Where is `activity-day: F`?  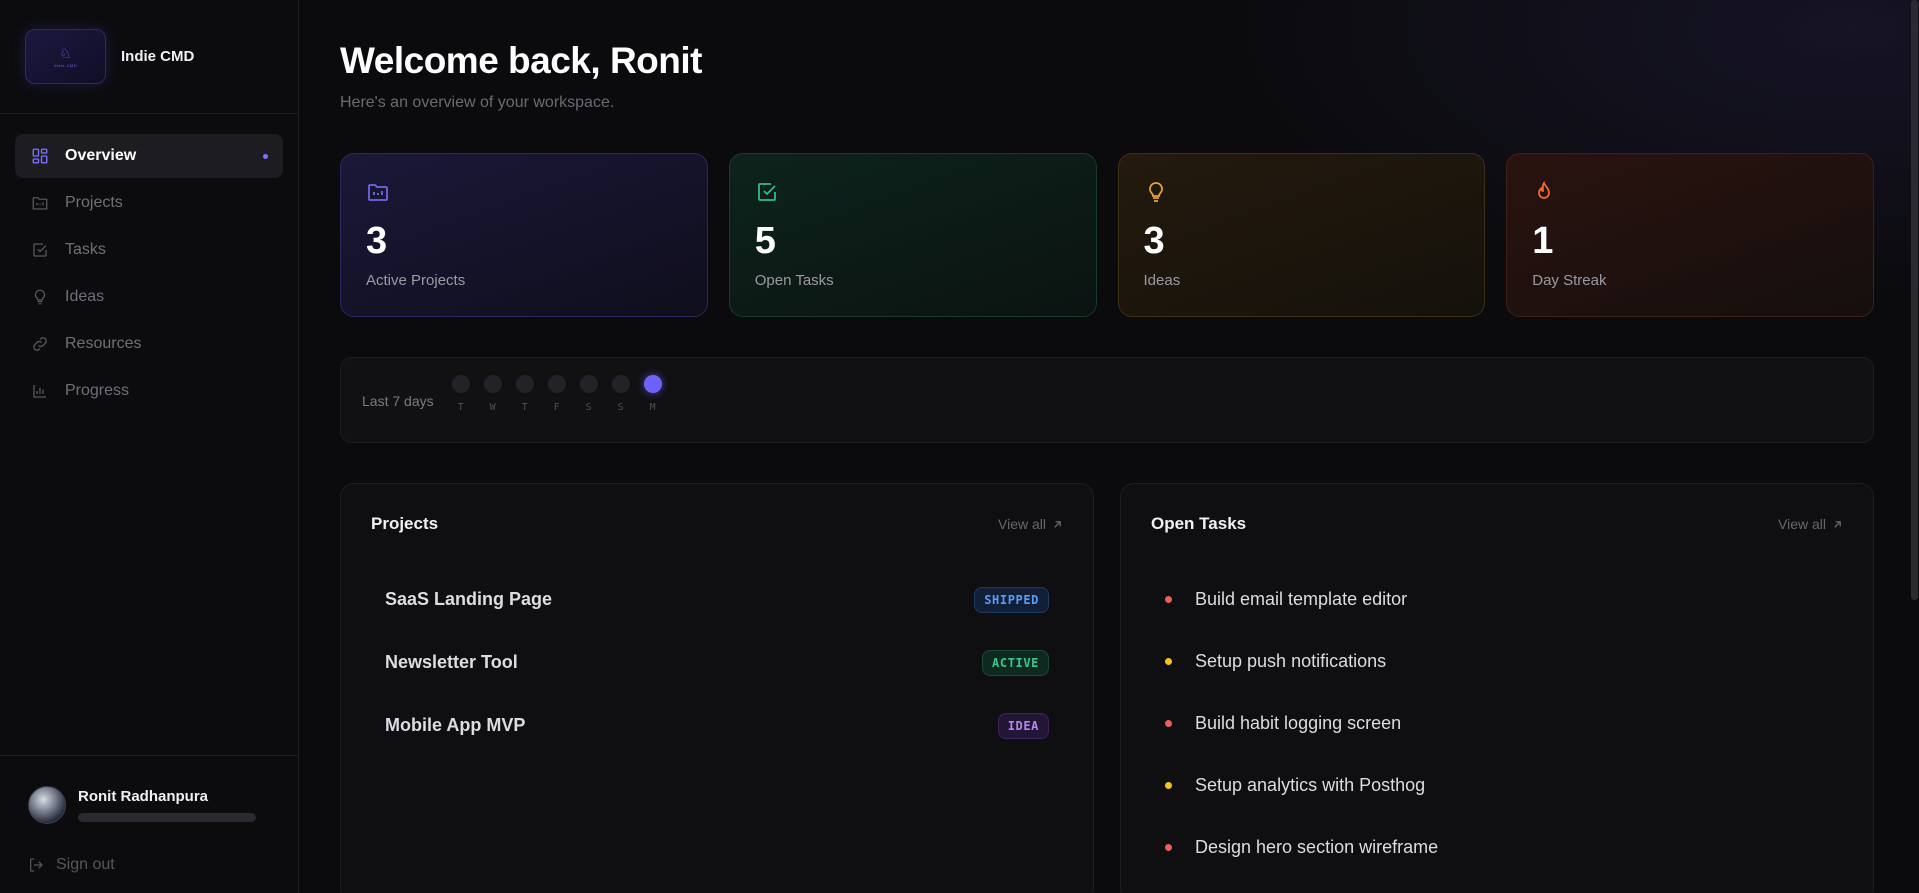 activity-day: F is located at coordinates (556, 394).